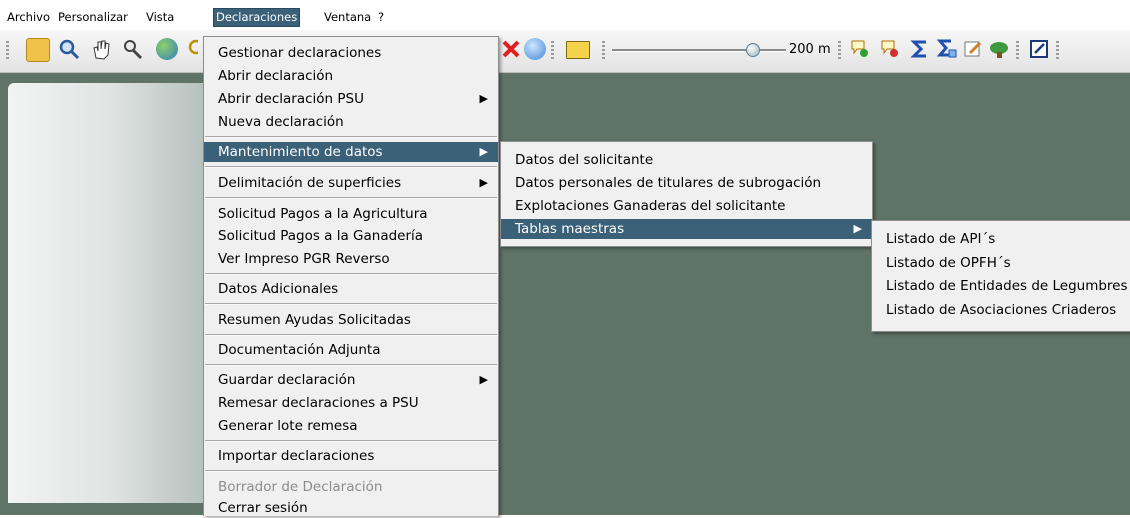  Describe the element at coordinates (686, 229) in the screenshot. I see `menu-item-tablas-maestras: Tablas maestras ▶` at that location.